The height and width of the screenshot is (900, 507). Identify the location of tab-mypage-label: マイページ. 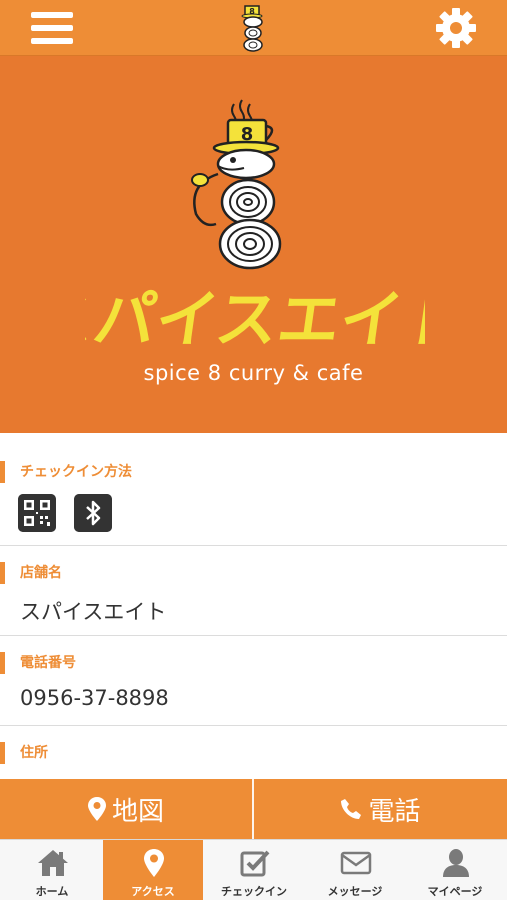
(455, 891).